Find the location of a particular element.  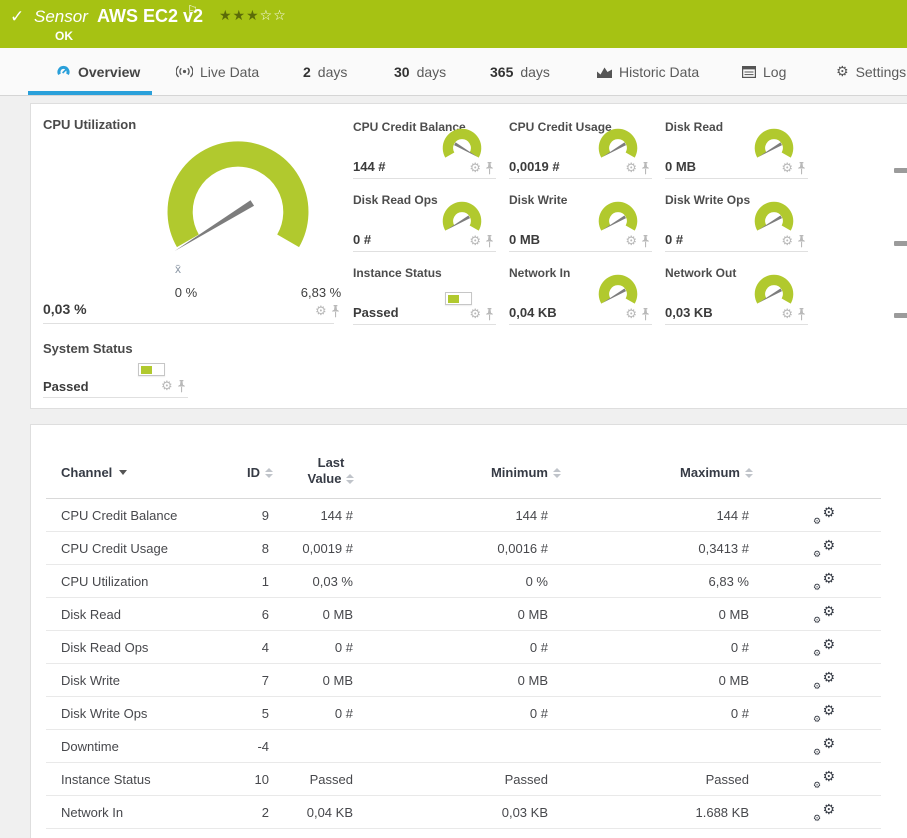

row-channel-name: Disk Write is located at coordinates (90, 680).